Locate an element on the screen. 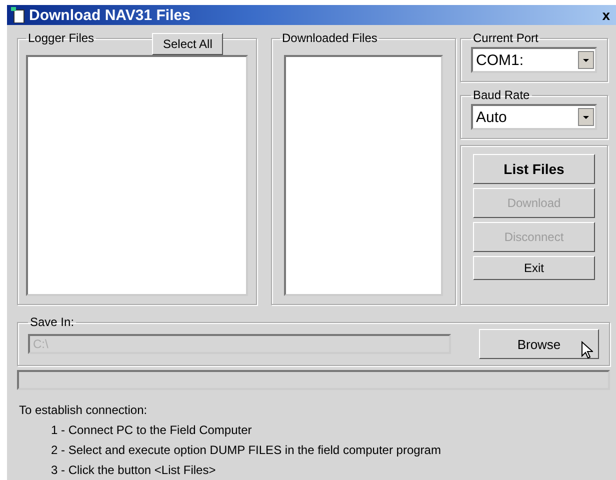 The image size is (616, 480). select-all-button: Select All is located at coordinates (188, 44).